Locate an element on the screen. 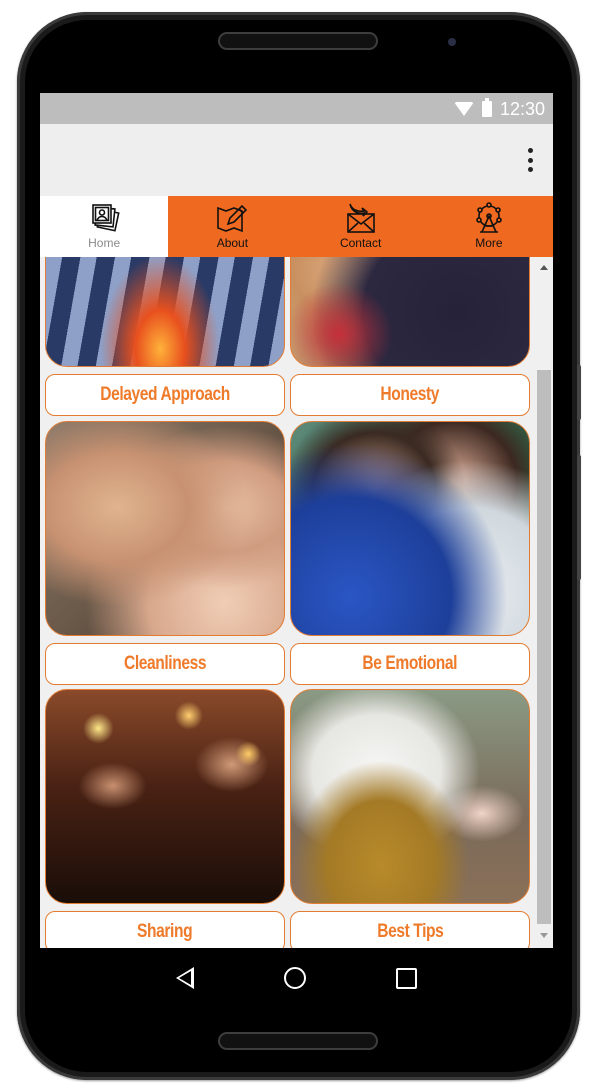 The image size is (597, 1090). volume-button is located at coordinates (579, 392).